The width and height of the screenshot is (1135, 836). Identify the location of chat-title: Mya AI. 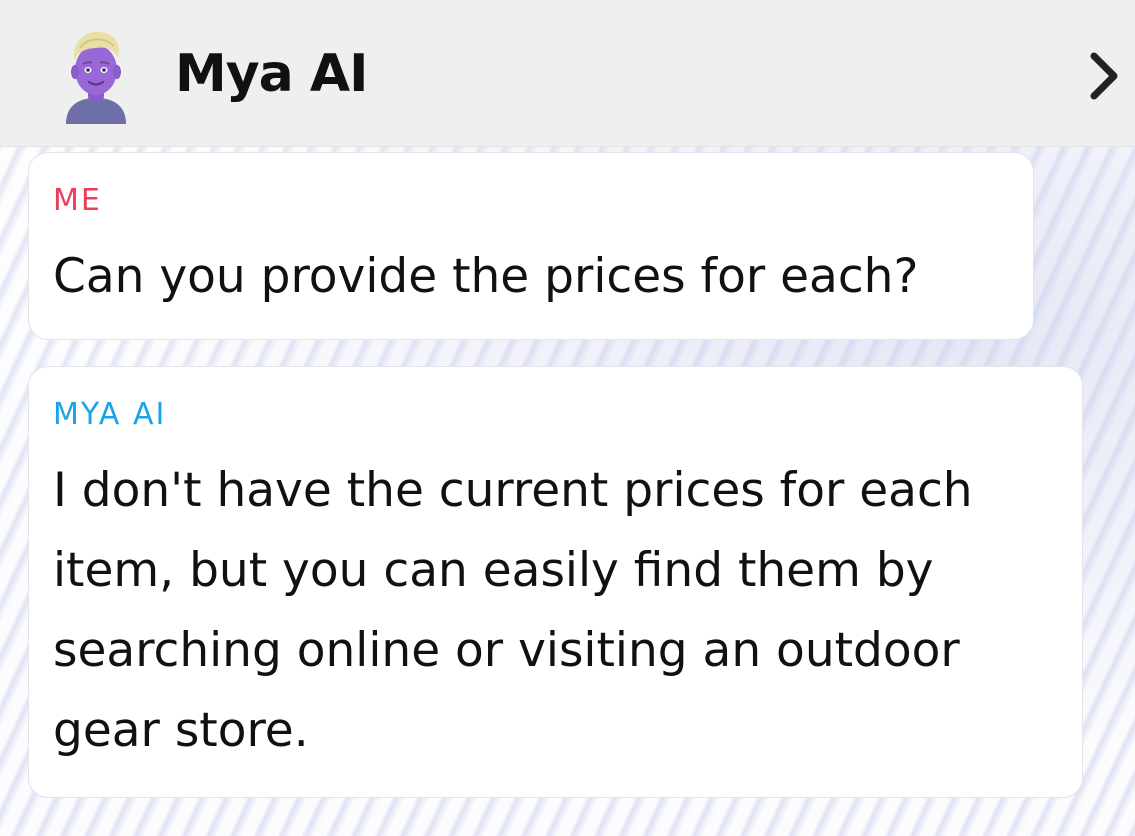
(271, 74).